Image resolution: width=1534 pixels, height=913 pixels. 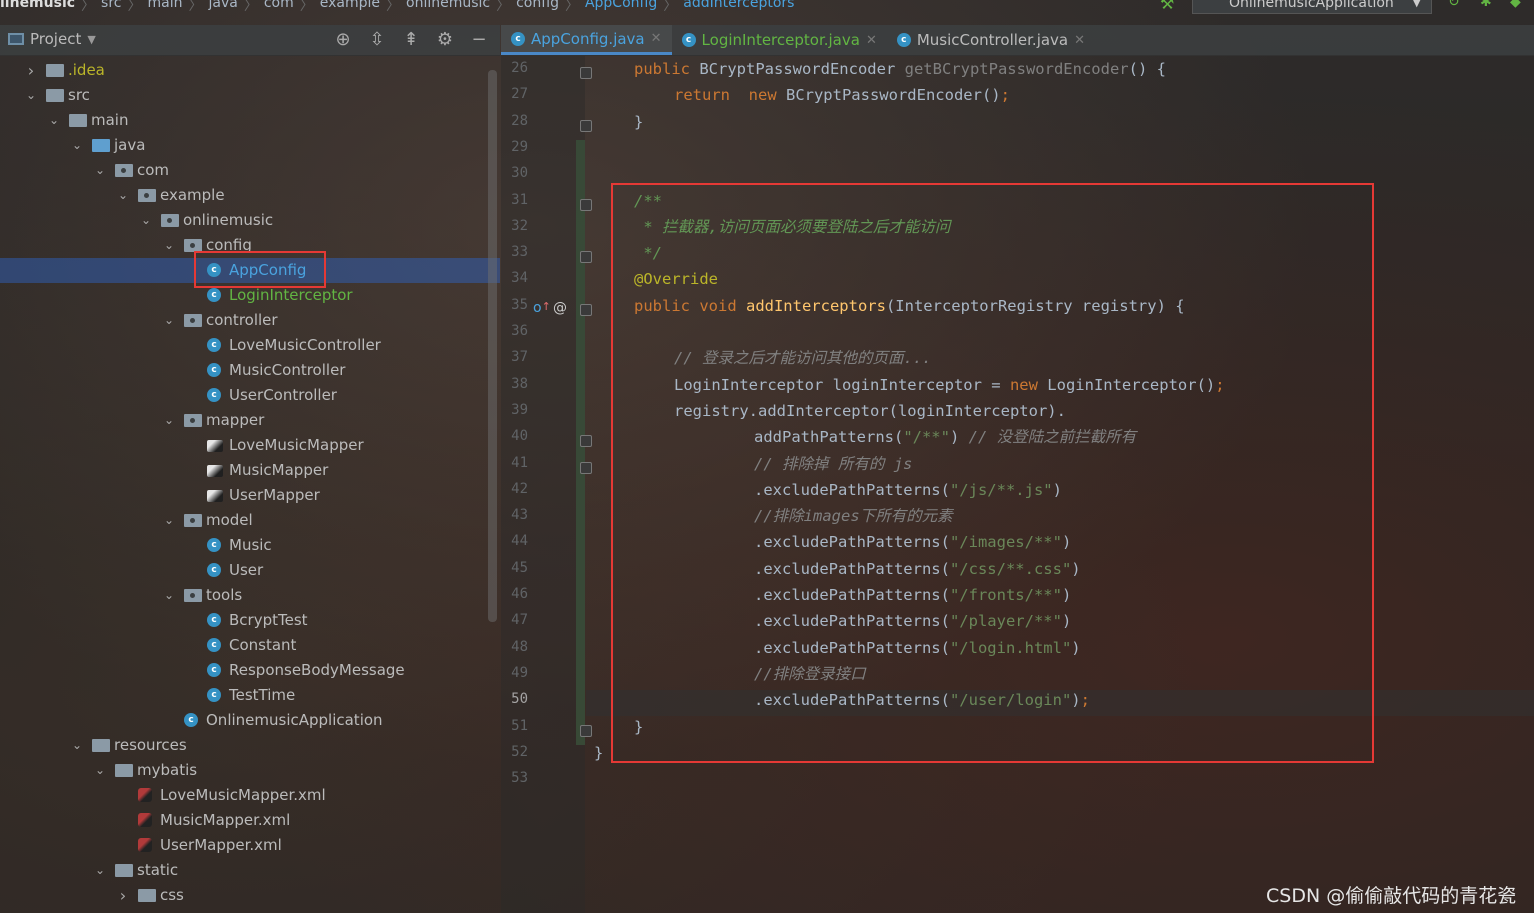 I want to click on breadcrumb-item: linemusic, so click(x=40, y=7).